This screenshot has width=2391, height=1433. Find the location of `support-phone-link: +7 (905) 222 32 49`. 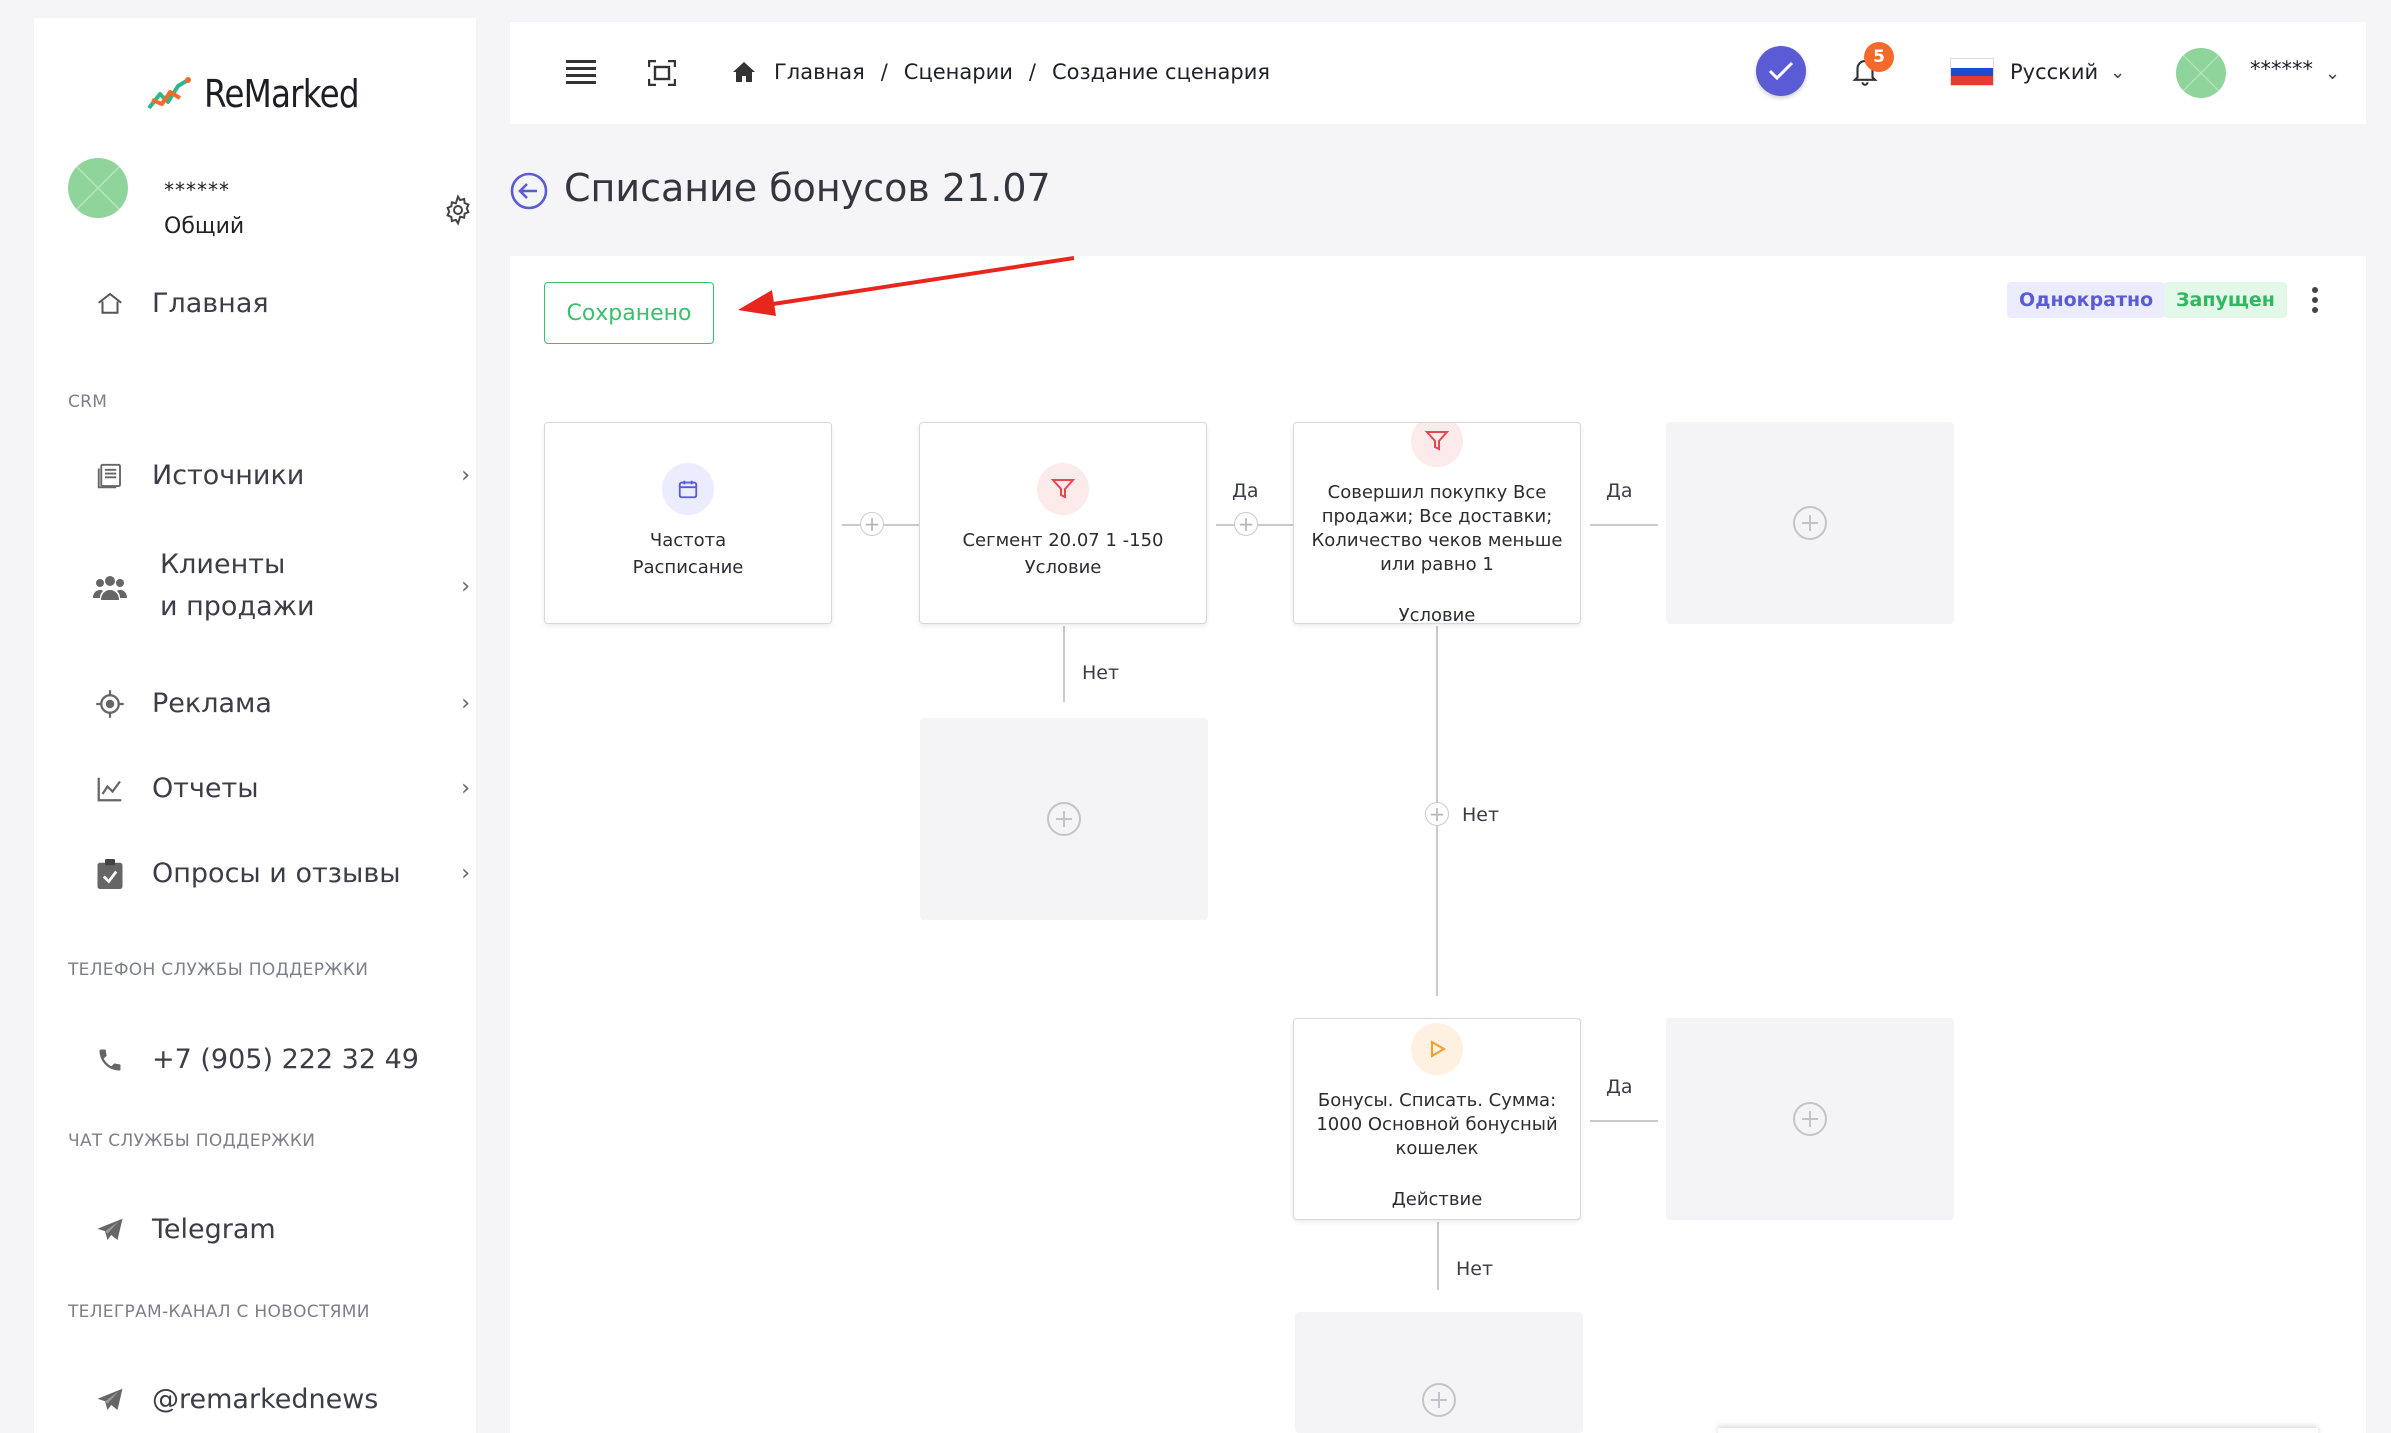

support-phone-link: +7 (905) 222 32 49 is located at coordinates (280, 1059).